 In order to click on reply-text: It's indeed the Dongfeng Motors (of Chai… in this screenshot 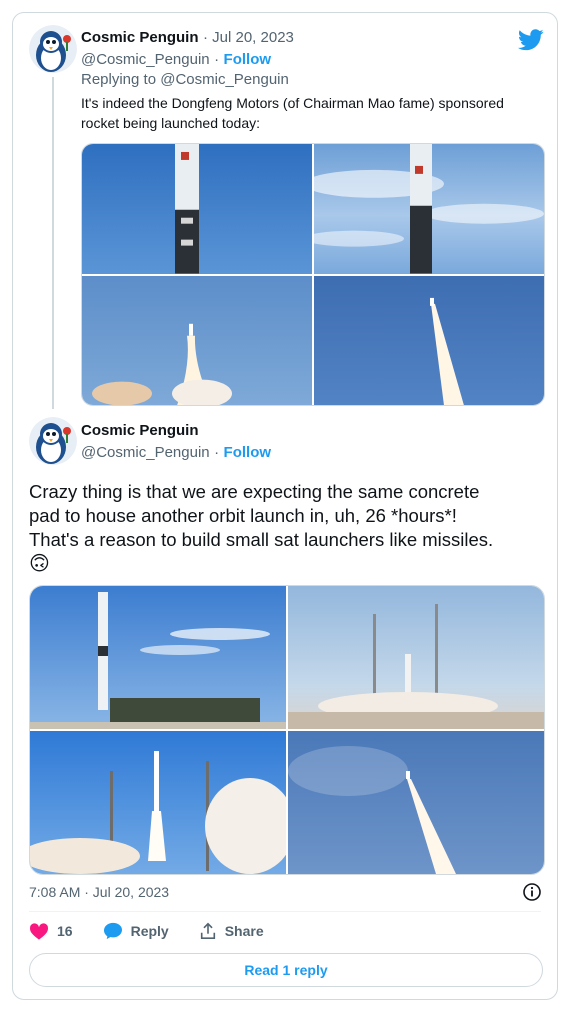, I will do `click(316, 113)`.